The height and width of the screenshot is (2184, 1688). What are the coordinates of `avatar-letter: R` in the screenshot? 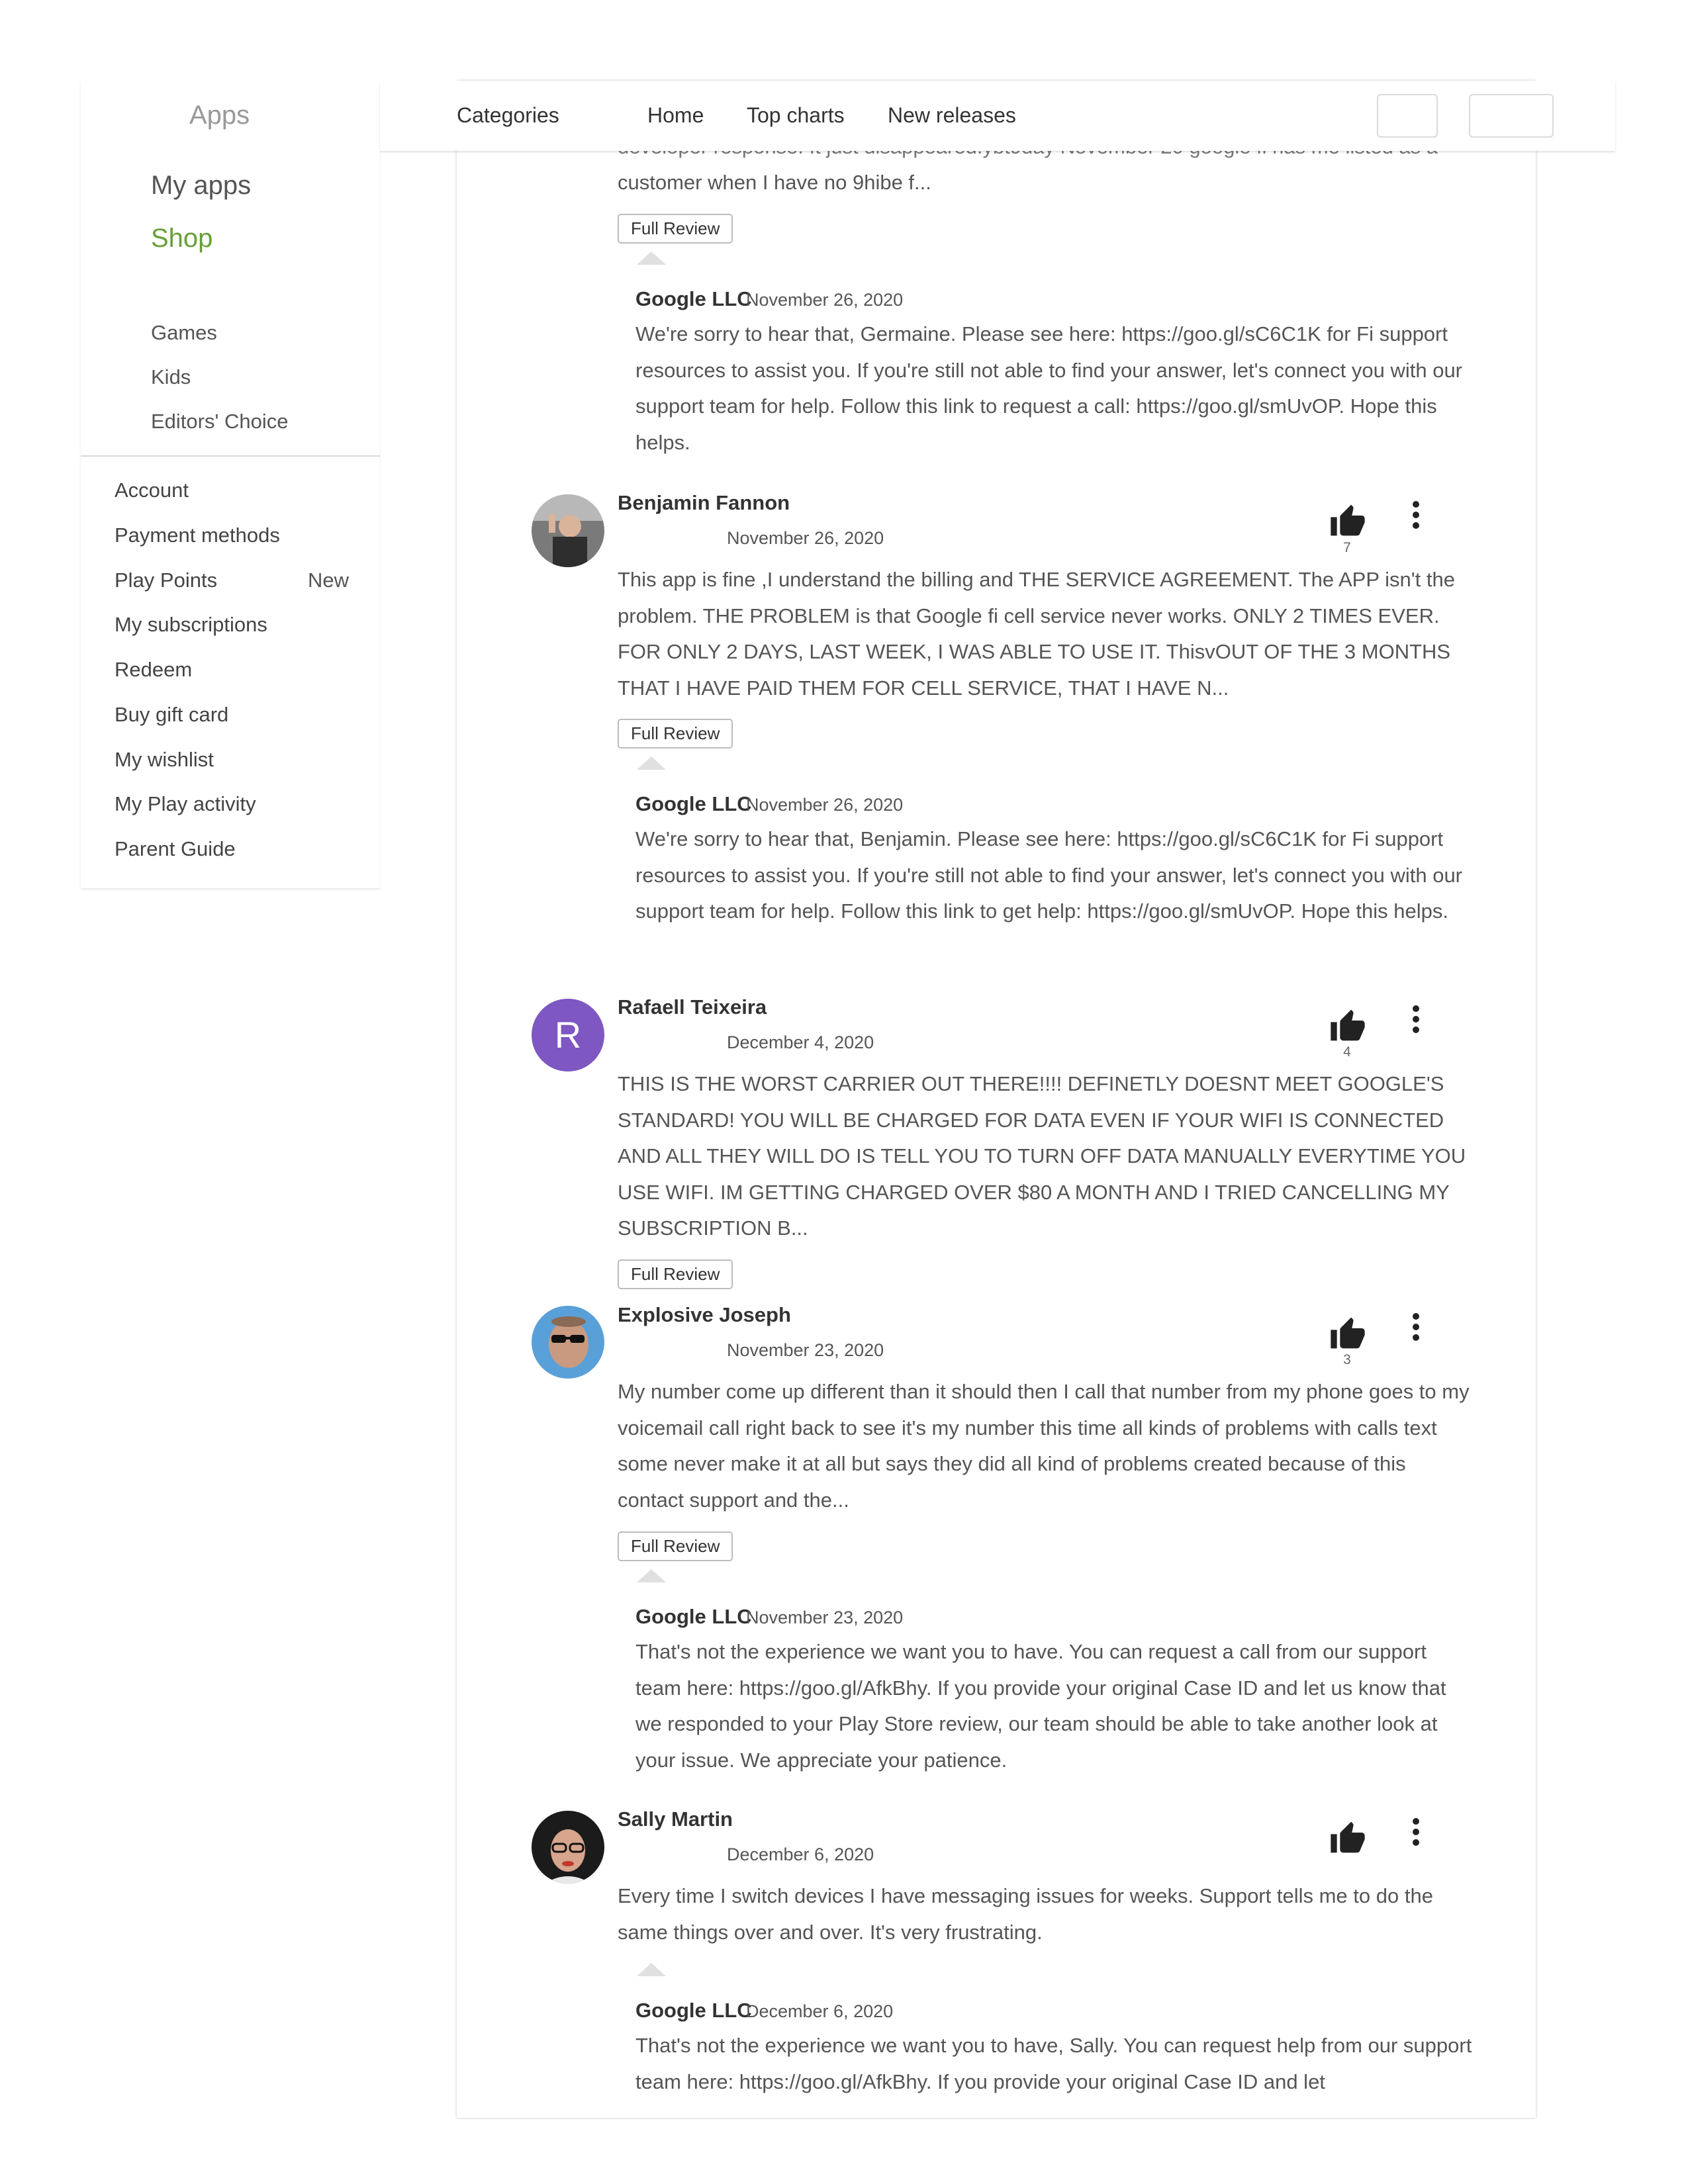 It's located at (568, 1035).